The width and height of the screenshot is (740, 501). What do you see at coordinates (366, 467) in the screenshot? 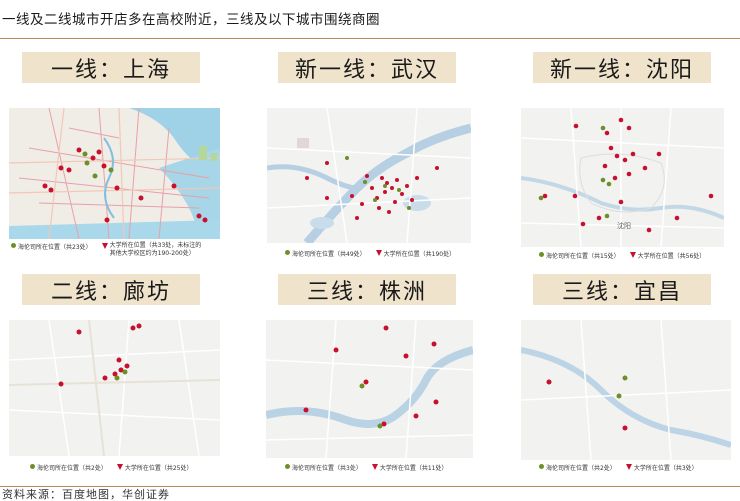
I see `legend-zhuzhou: 海伦司所在位置（共3处） 大学所在位置（共11处）` at bounding box center [366, 467].